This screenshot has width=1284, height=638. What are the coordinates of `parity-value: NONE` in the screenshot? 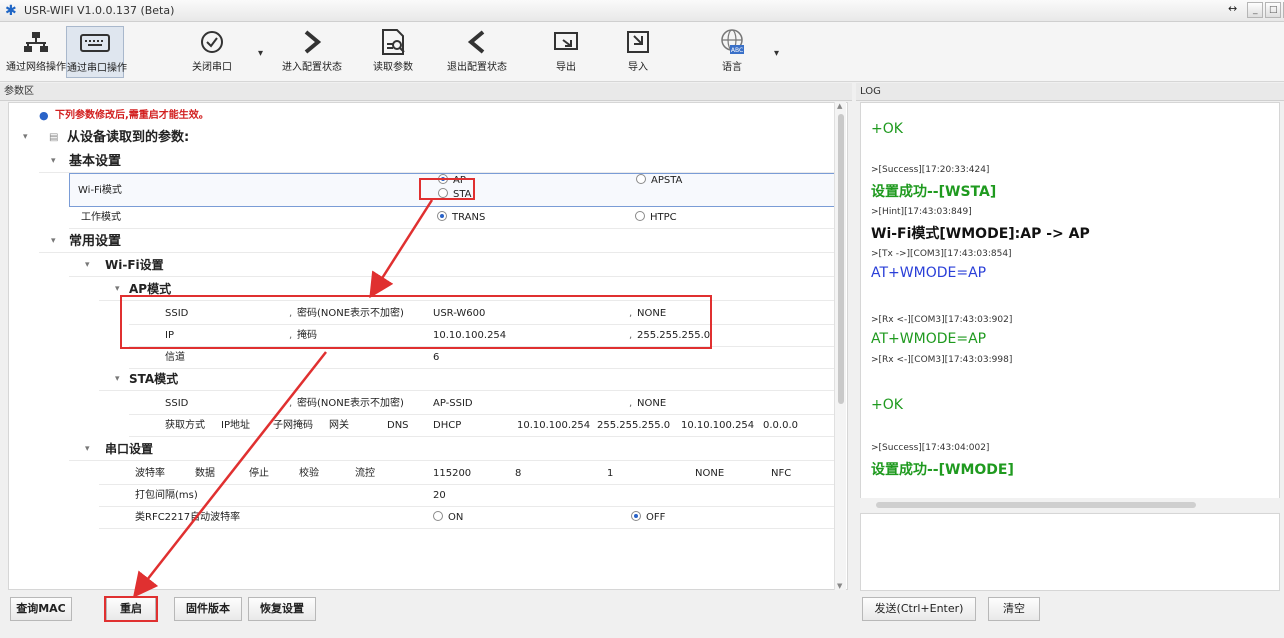 It's located at (709, 473).